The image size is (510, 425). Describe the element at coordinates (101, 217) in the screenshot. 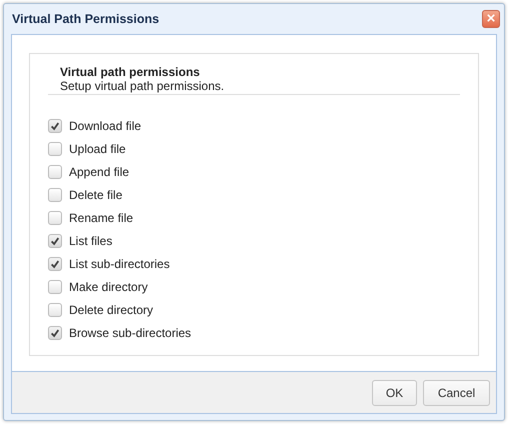

I see `checkbox-label: Rename file` at that location.